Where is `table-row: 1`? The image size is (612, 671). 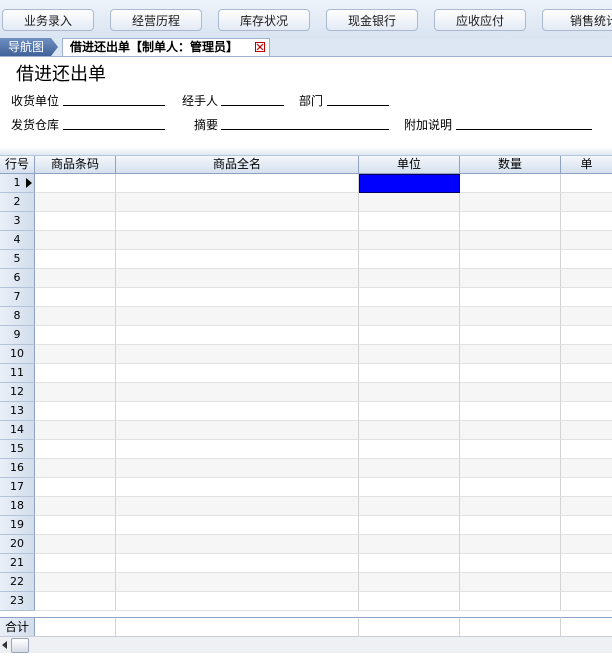 table-row: 1 is located at coordinates (306, 183).